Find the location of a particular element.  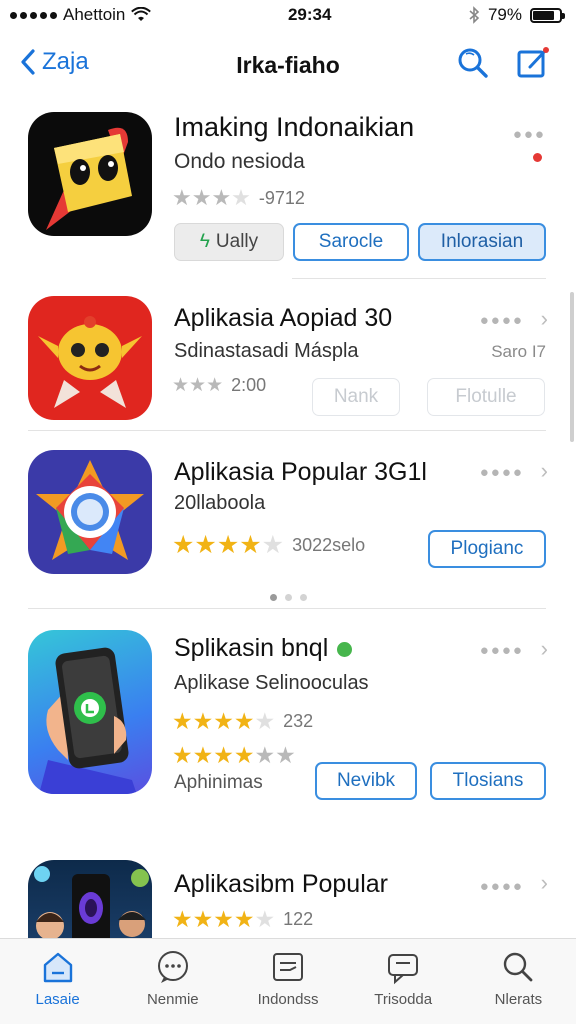

app-icon-rocket-character is located at coordinates (90, 174).